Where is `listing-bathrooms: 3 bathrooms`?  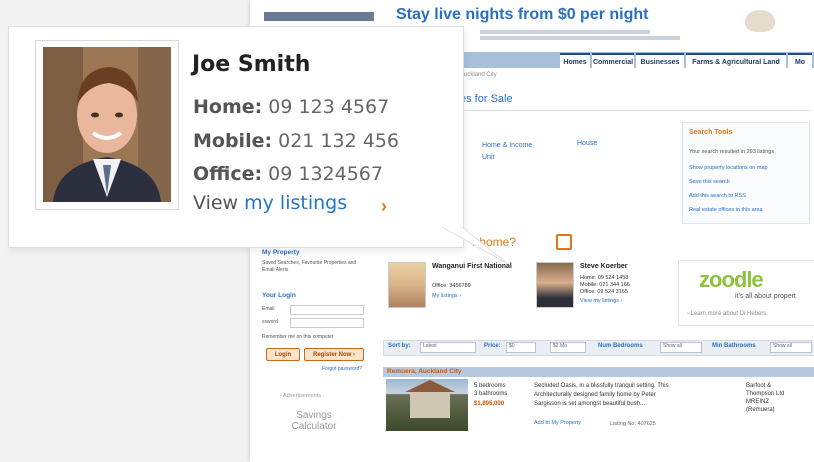
listing-bathrooms: 3 bathrooms is located at coordinates (491, 394).